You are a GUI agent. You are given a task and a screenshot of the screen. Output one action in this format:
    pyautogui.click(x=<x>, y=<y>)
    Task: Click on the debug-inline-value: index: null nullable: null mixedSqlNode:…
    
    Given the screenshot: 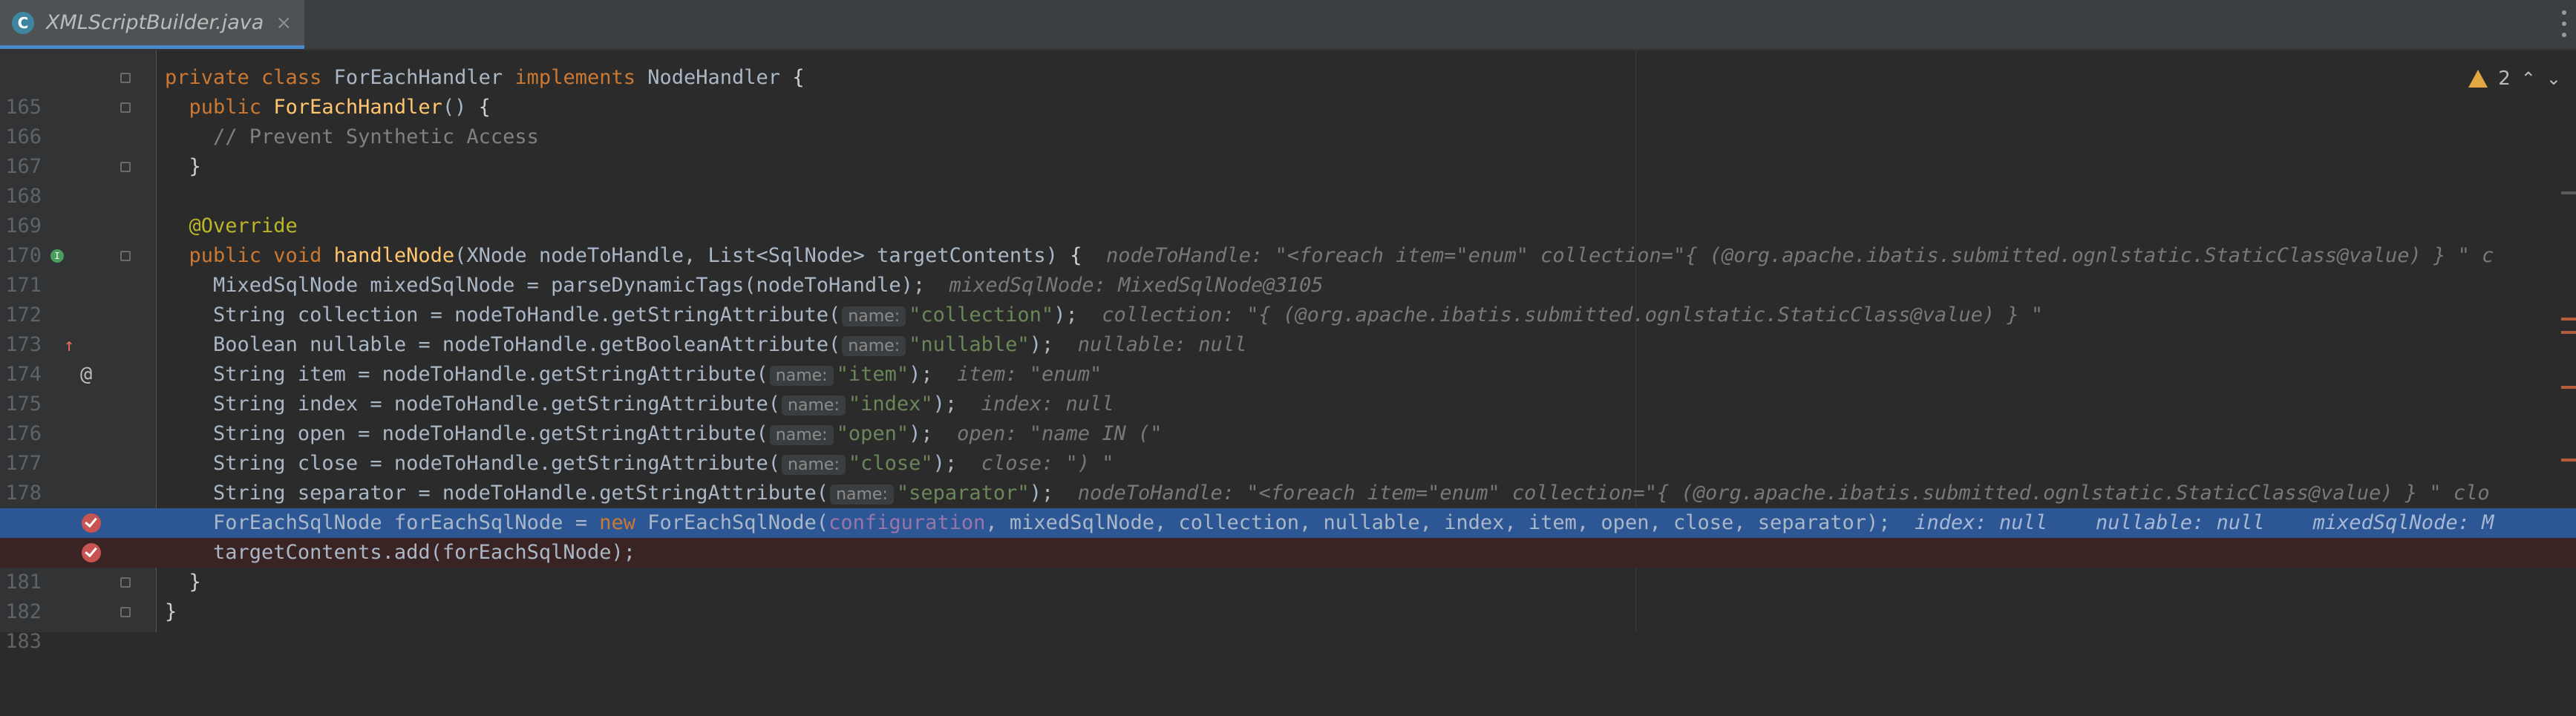 What is the action you would take?
    pyautogui.click(x=2204, y=522)
    